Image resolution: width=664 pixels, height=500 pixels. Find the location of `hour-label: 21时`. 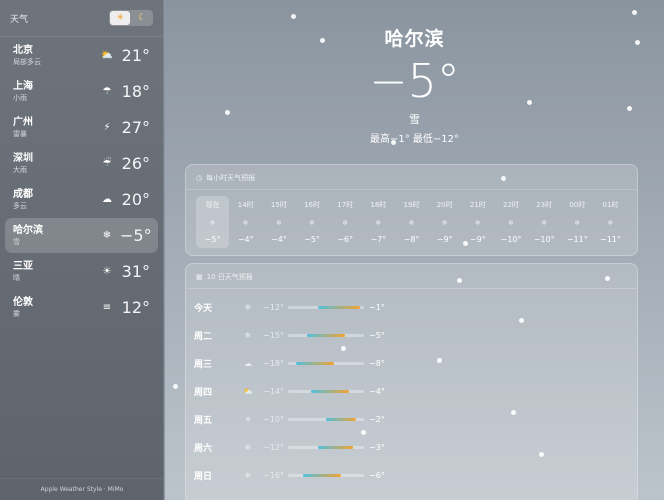

hour-label: 21时 is located at coordinates (477, 205).